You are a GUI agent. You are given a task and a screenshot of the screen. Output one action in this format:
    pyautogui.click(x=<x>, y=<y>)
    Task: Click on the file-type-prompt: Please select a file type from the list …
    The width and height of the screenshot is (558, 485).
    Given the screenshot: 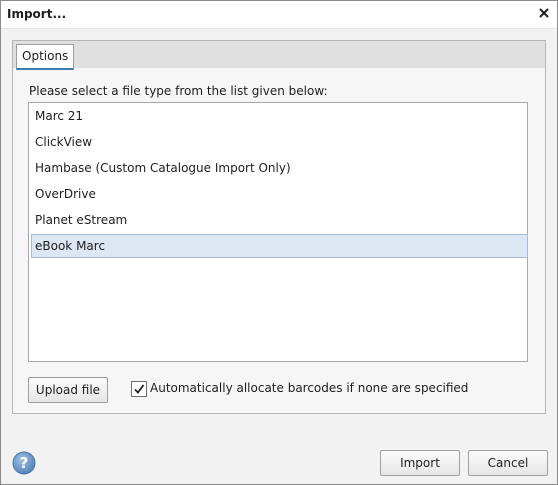 What is the action you would take?
    pyautogui.click(x=178, y=91)
    